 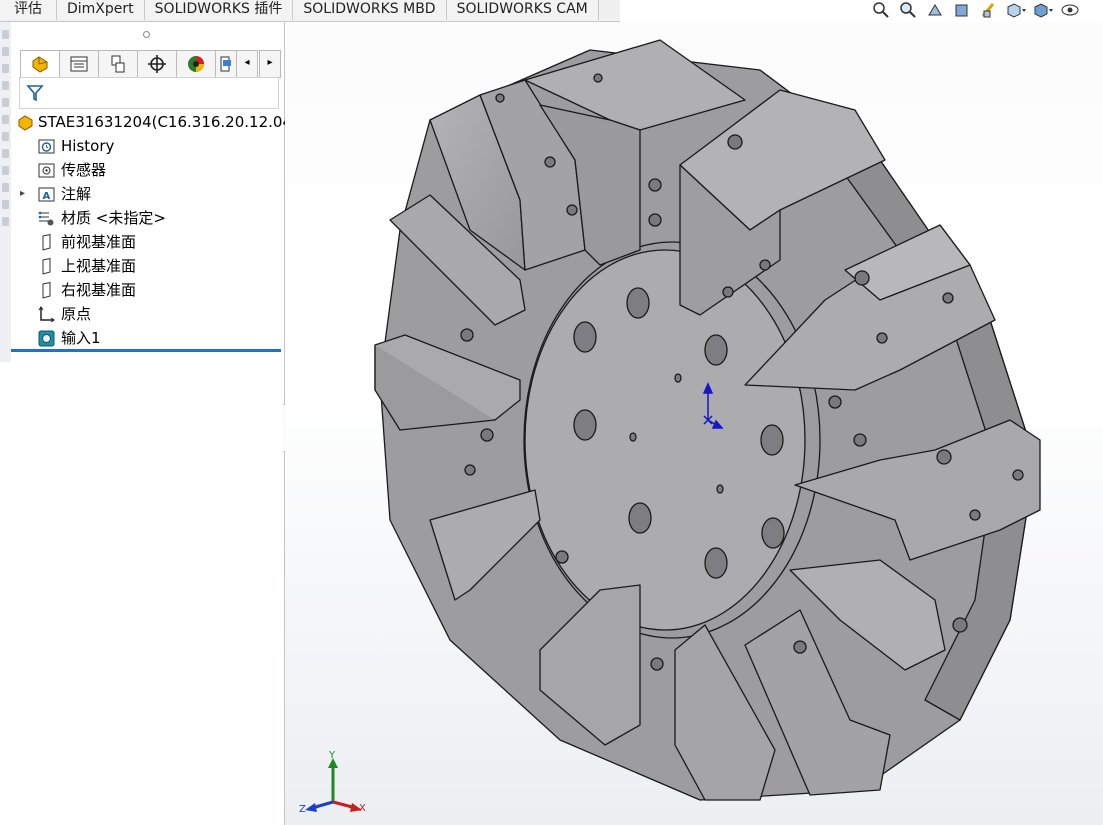 What do you see at coordinates (147, 266) in the screenshot?
I see `tree-item-top-plane: 上视基准面` at bounding box center [147, 266].